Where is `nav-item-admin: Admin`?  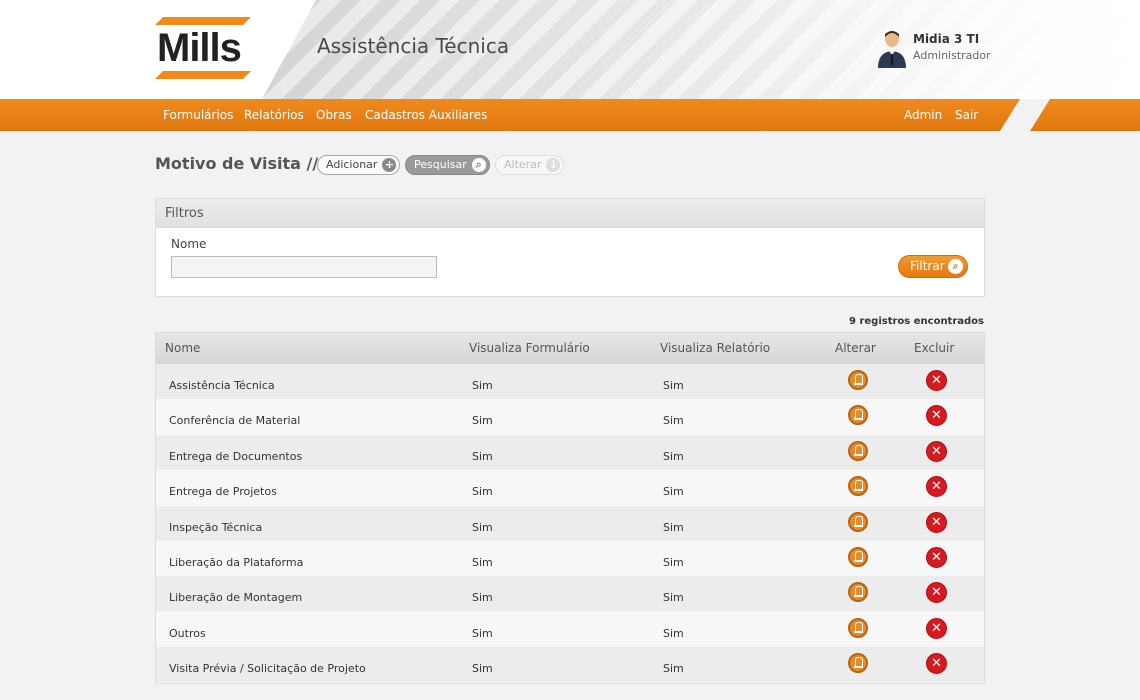
nav-item-admin: Admin is located at coordinates (923, 115).